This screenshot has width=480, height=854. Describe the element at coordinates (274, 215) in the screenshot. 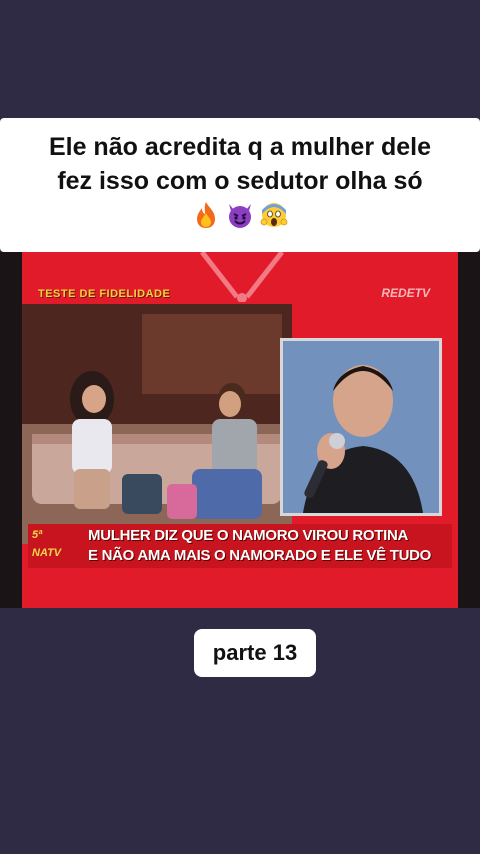

I see `screaming-face-emoji-icon` at that location.